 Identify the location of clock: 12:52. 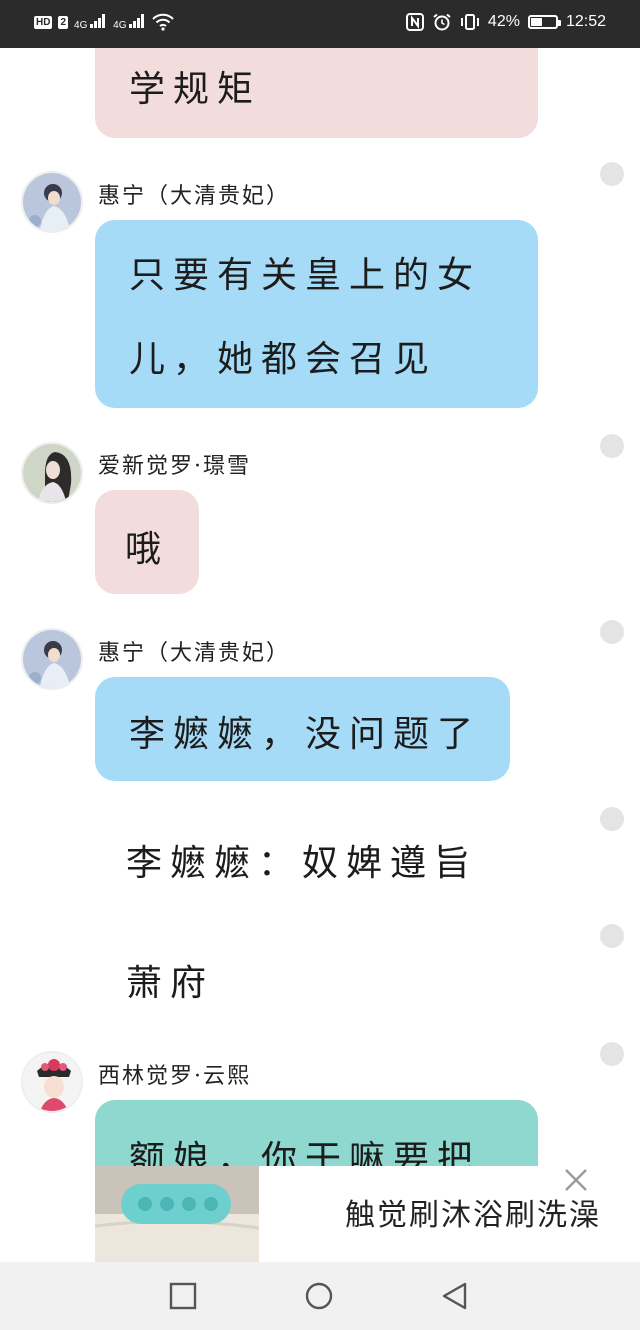
(585, 21).